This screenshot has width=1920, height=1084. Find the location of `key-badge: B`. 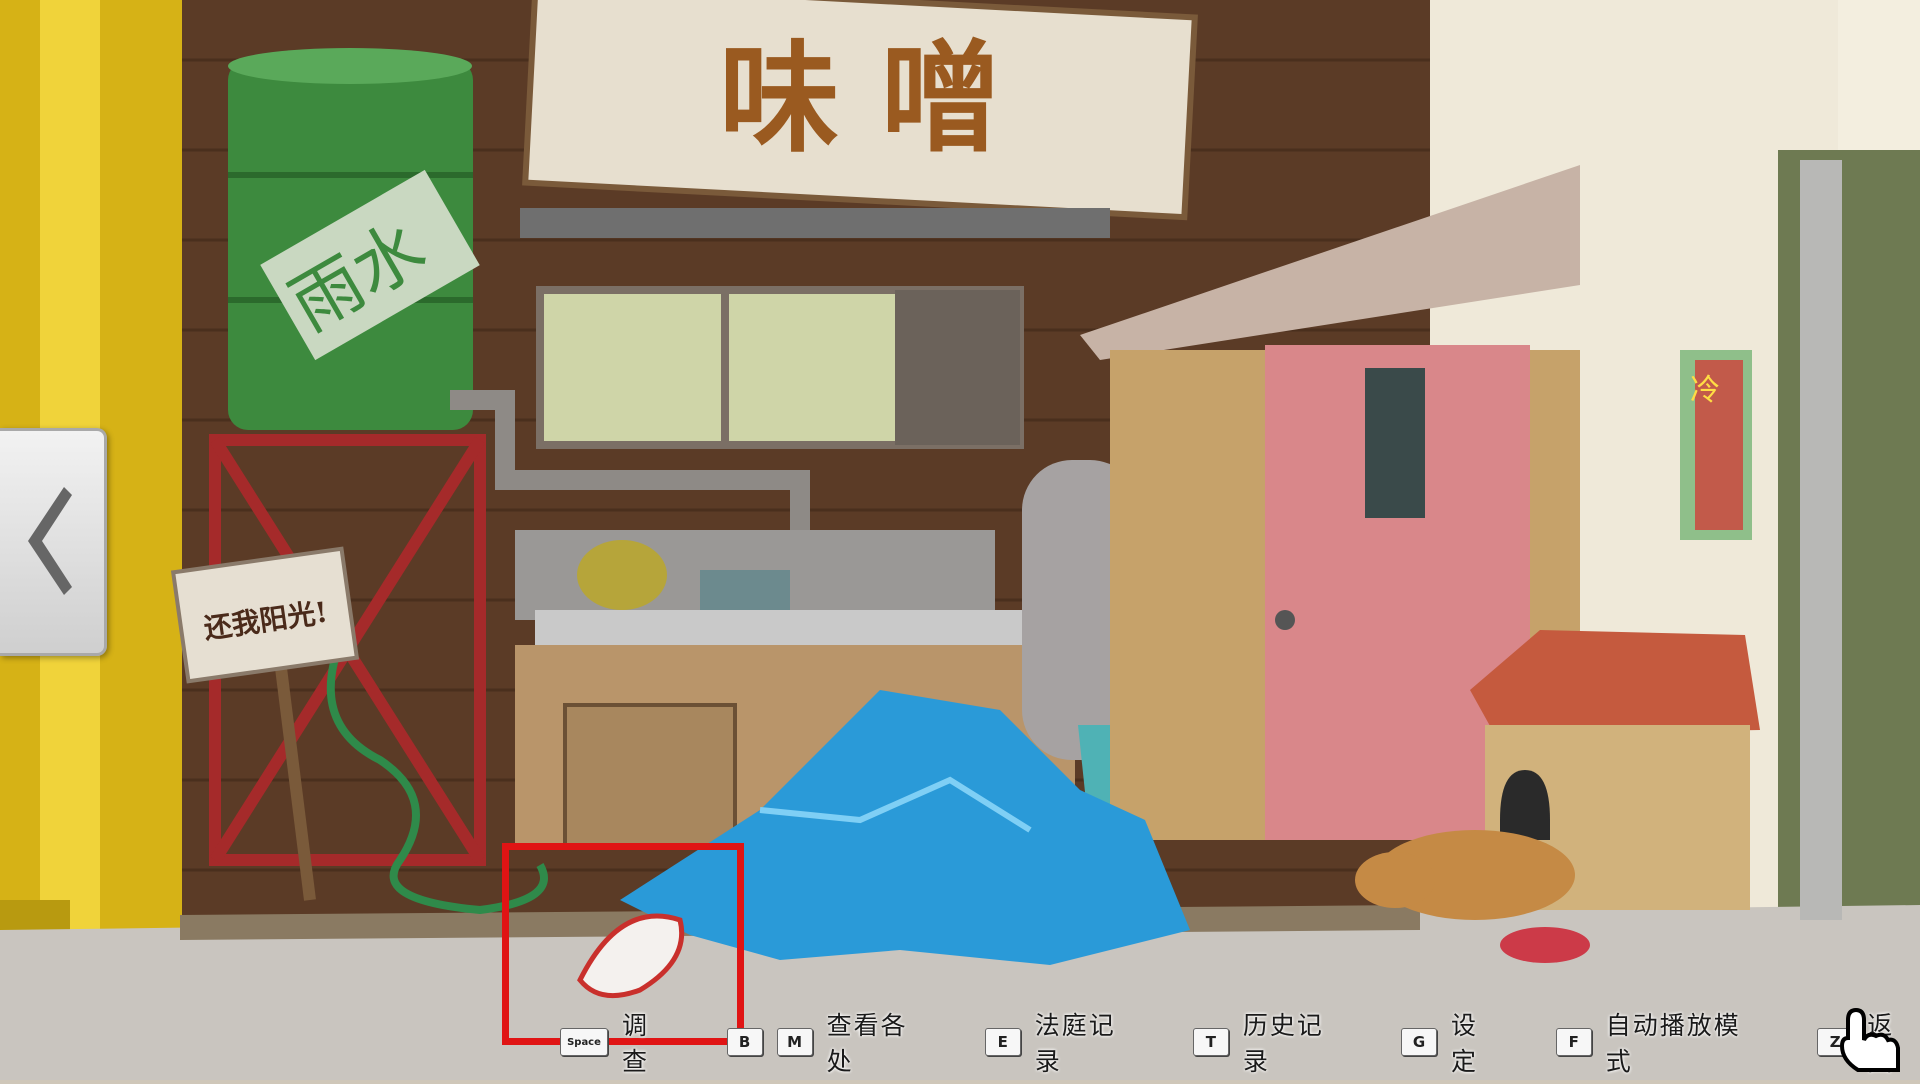

key-badge: B is located at coordinates (744, 1042).